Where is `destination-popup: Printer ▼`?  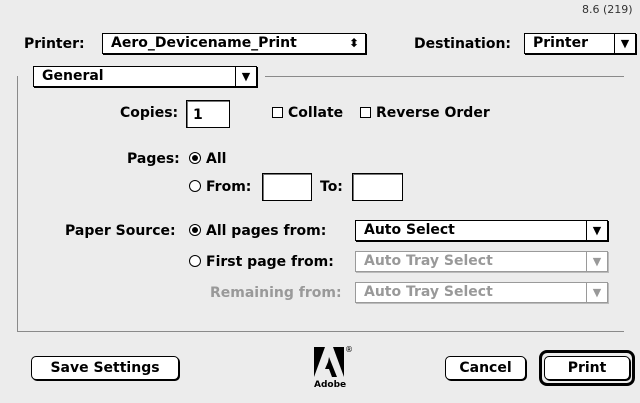 destination-popup: Printer ▼ is located at coordinates (580, 43).